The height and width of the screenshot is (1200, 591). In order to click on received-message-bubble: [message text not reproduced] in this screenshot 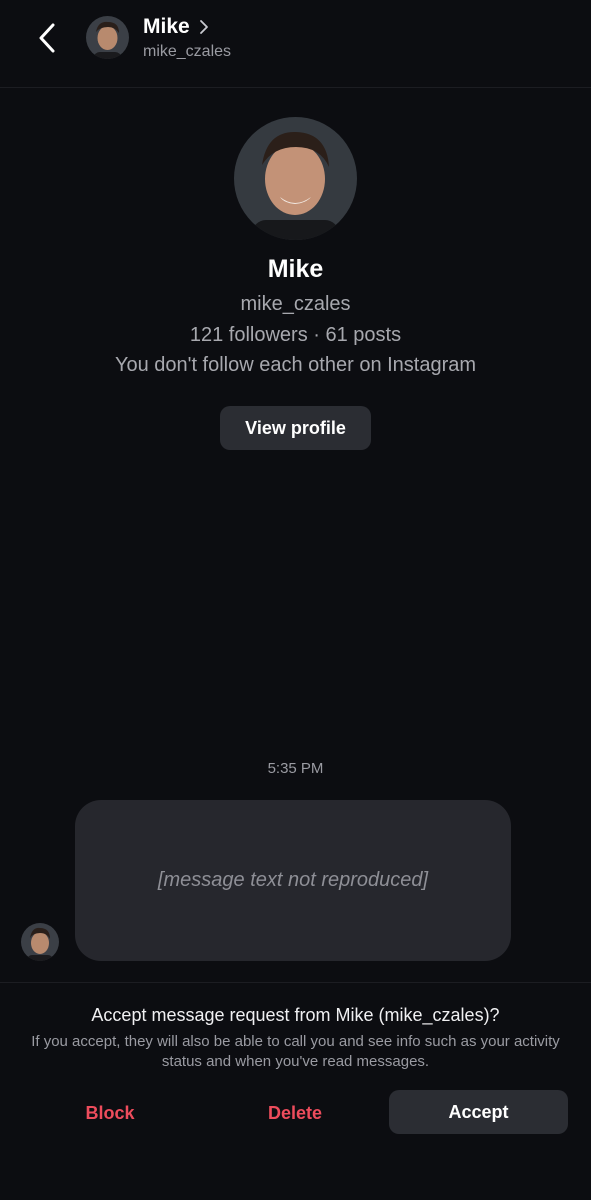, I will do `click(293, 880)`.